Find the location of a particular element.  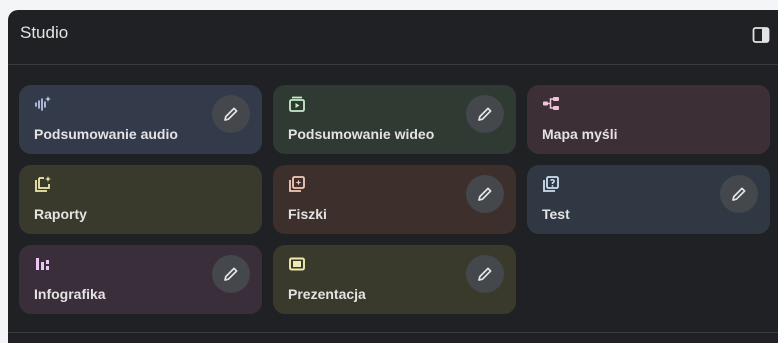

tile-label: Mapa myśli is located at coordinates (580, 134).